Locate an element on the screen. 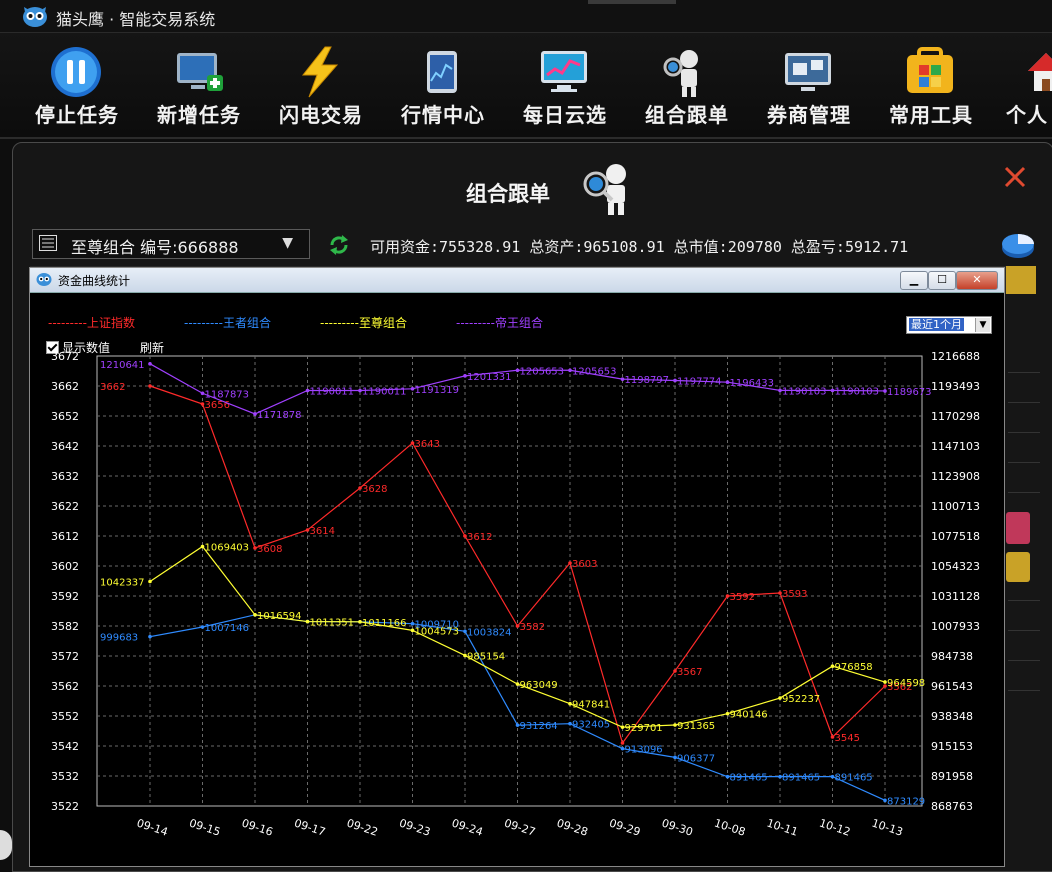 This screenshot has height=872, width=1052. data-label: 1171878 is located at coordinates (279, 415).